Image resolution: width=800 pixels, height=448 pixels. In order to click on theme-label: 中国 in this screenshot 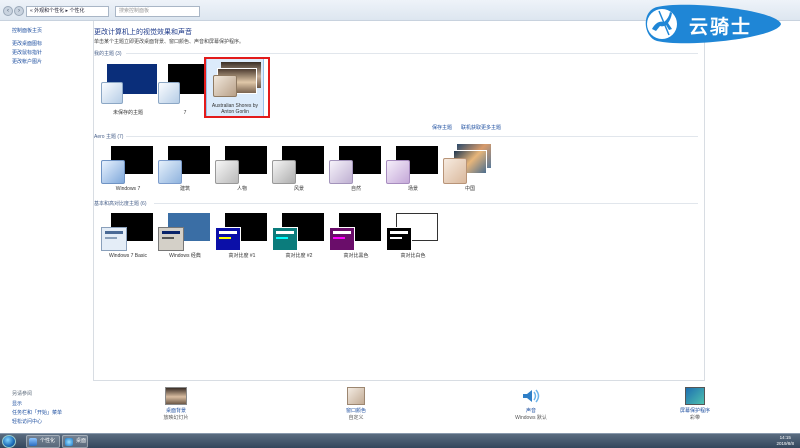, I will do `click(469, 189)`.